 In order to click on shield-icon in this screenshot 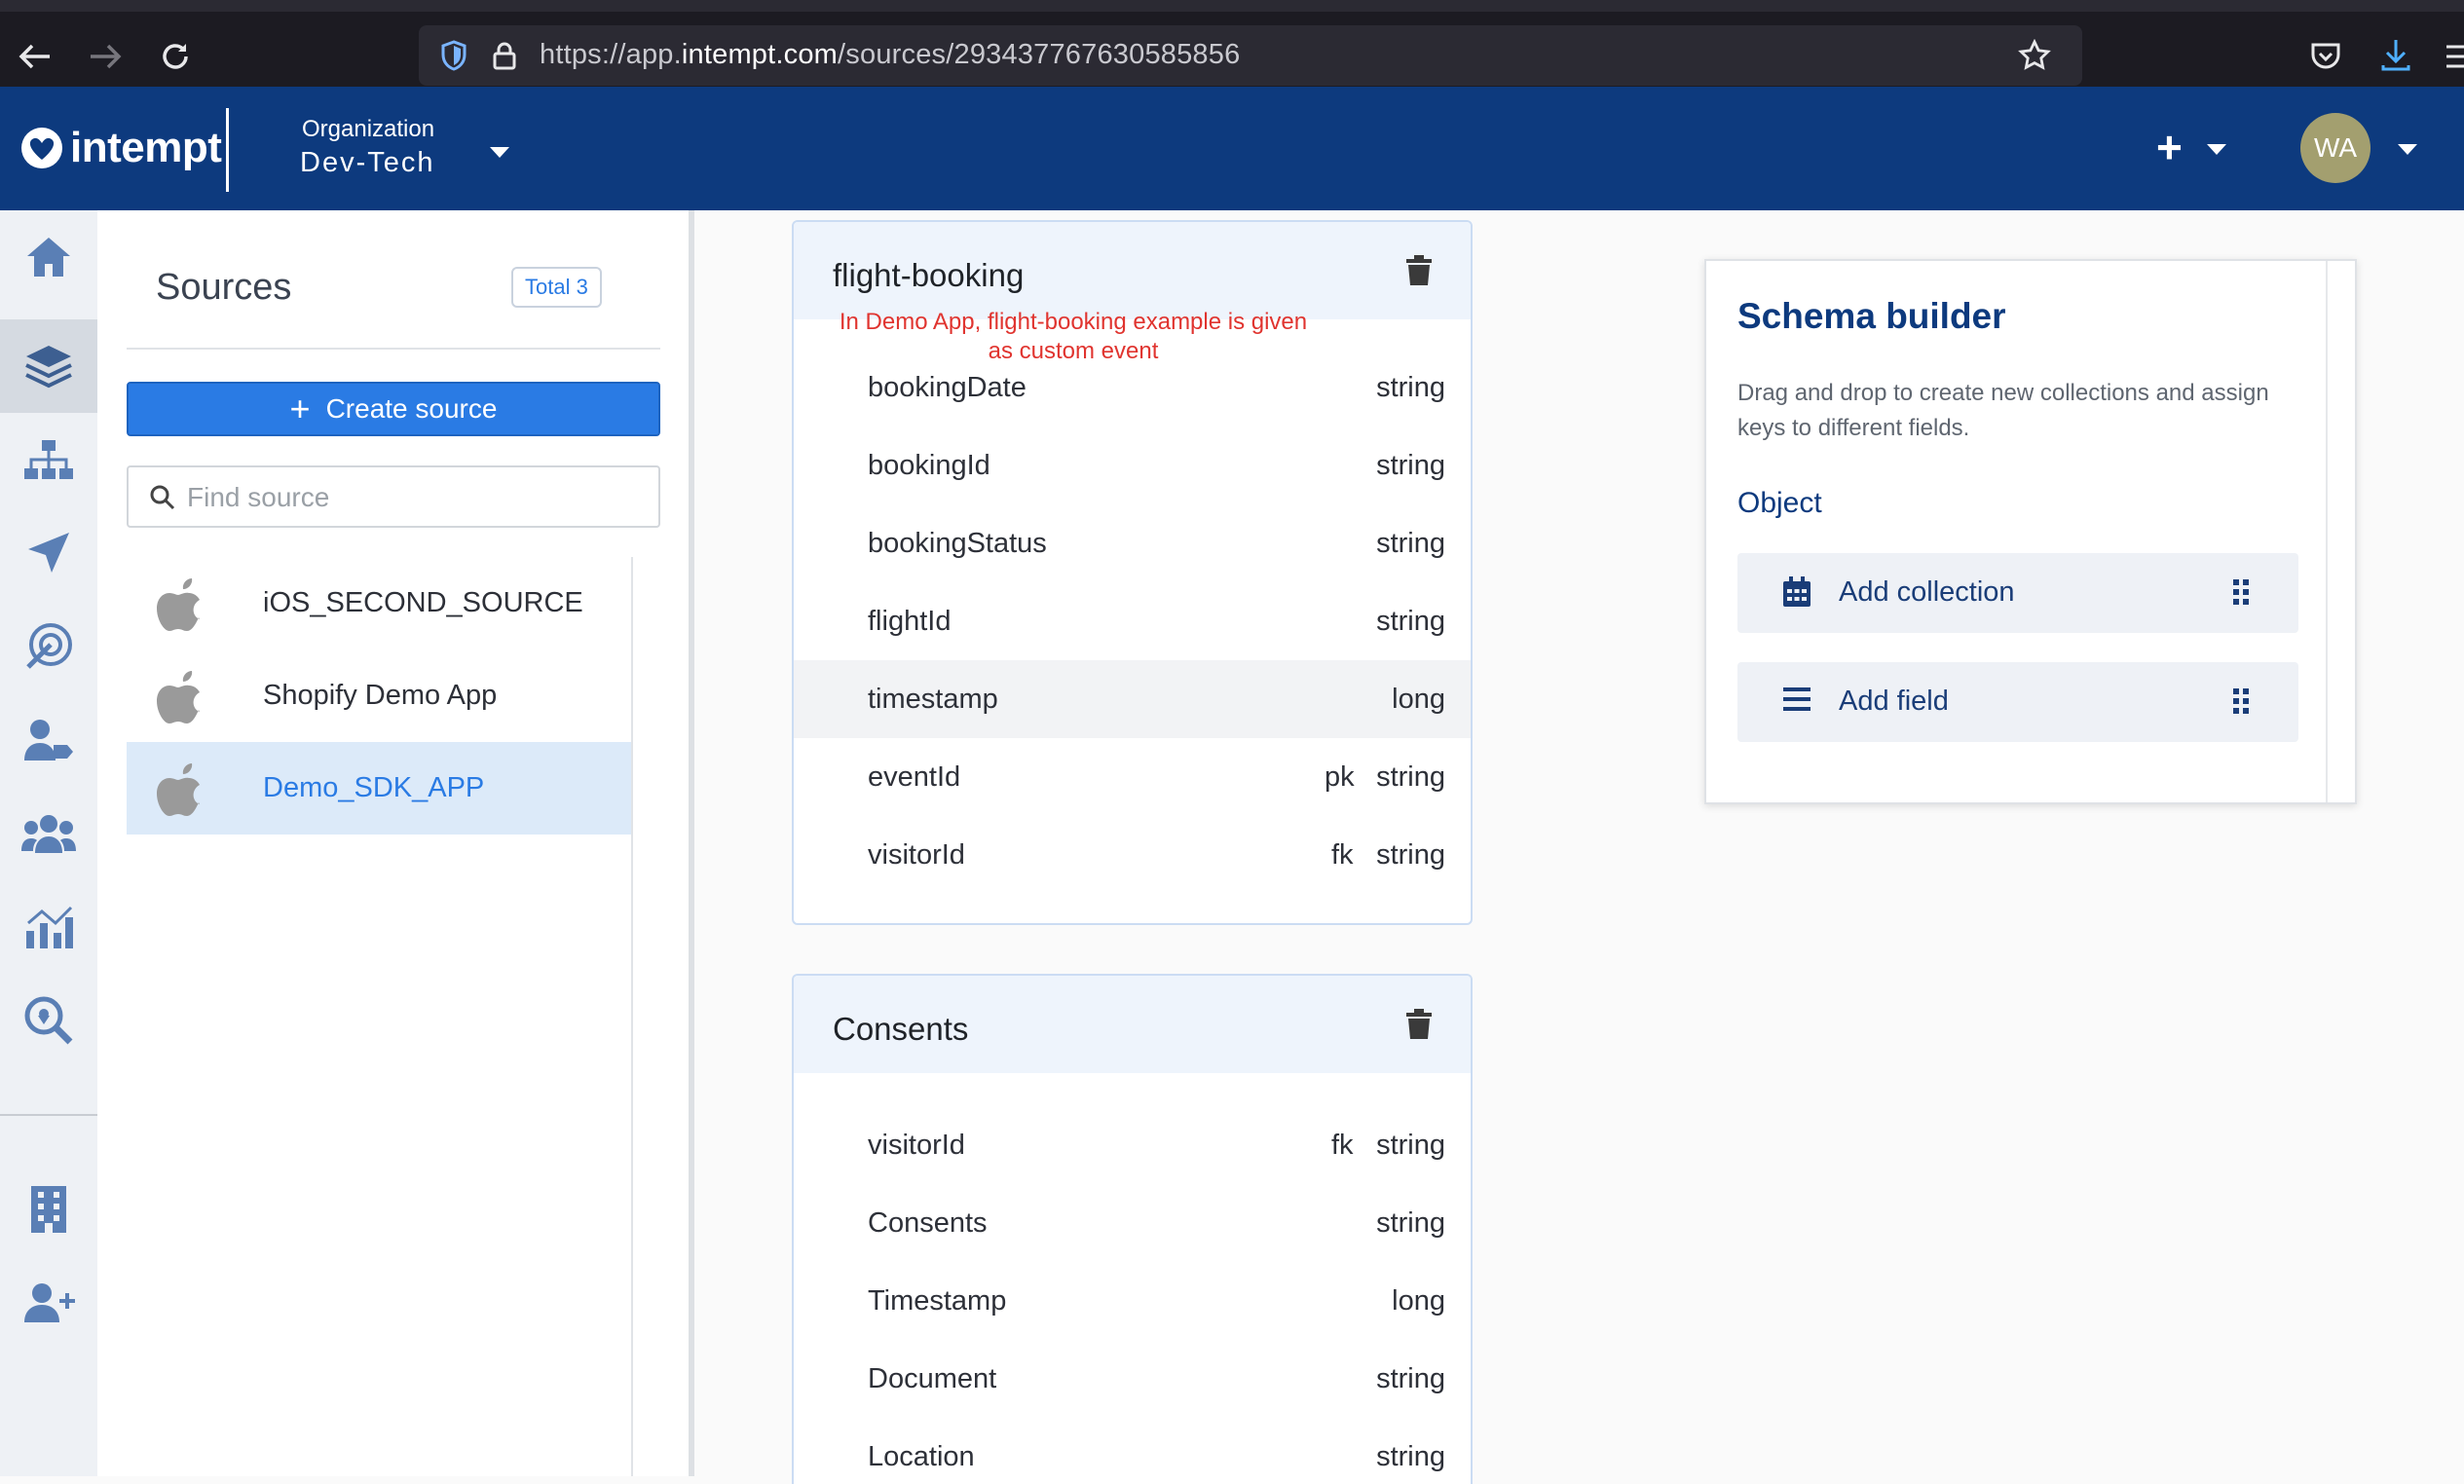, I will do `click(453, 55)`.